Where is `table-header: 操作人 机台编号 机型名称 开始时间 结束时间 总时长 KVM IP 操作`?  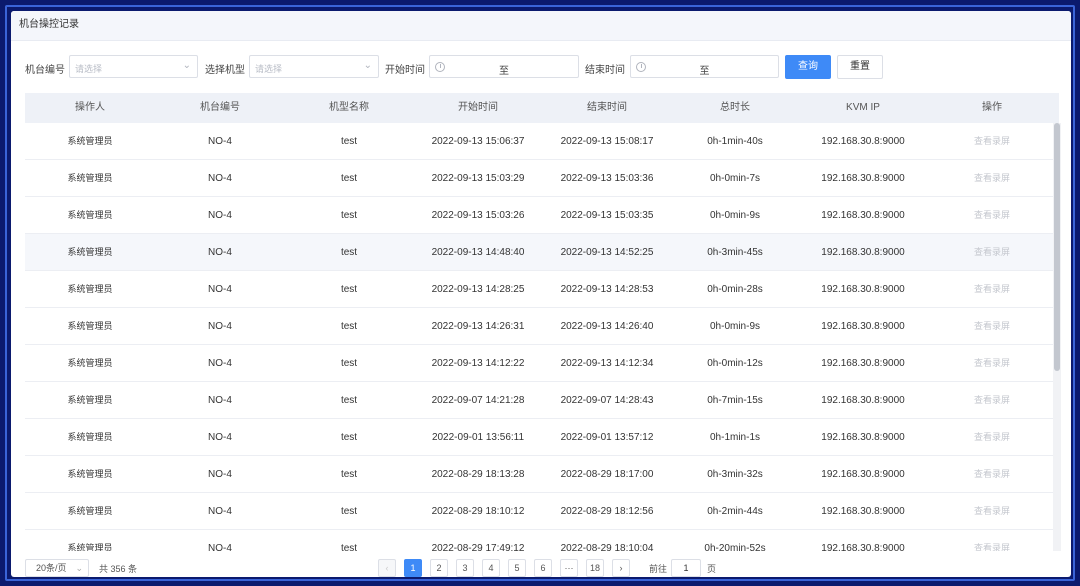
table-header: 操作人 机台编号 机型名称 开始时间 结束时间 总时长 KVM IP 操作 is located at coordinates (542, 108).